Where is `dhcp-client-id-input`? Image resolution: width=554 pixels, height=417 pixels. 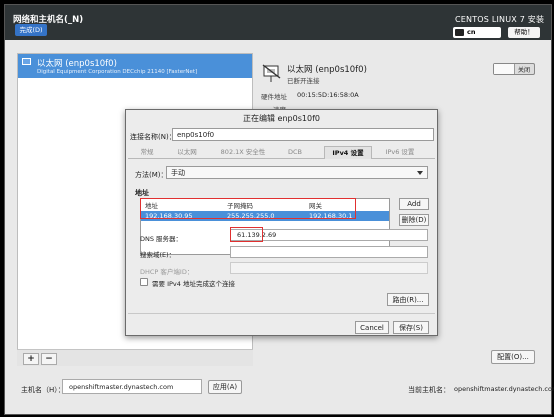 dhcp-client-id-input is located at coordinates (329, 268).